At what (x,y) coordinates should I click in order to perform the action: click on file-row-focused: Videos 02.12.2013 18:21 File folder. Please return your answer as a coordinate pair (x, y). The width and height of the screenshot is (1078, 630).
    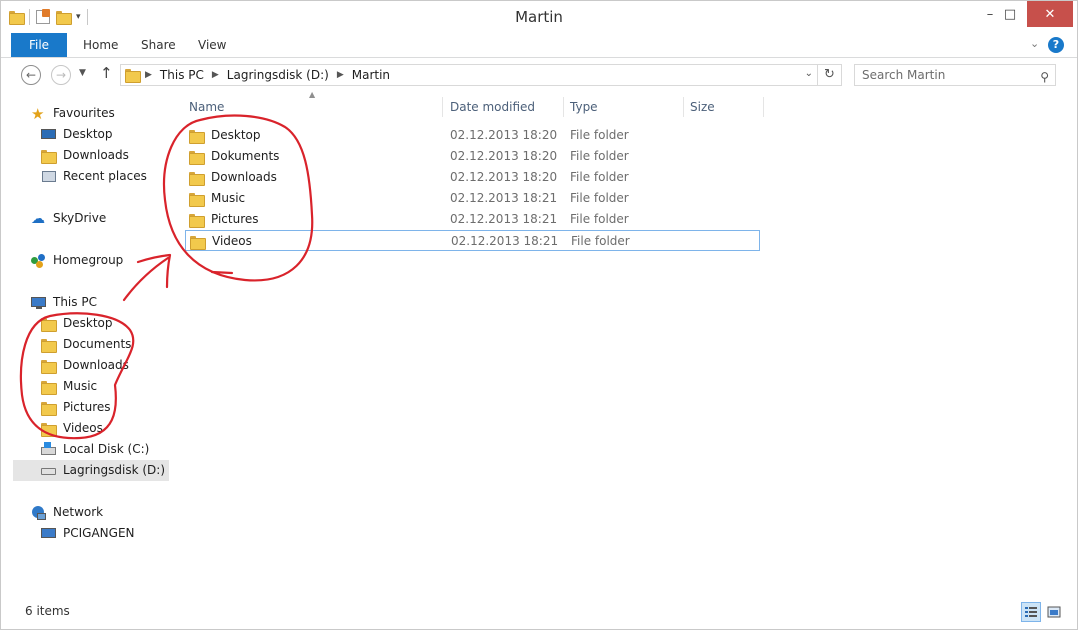
    Looking at the image, I should click on (472, 240).